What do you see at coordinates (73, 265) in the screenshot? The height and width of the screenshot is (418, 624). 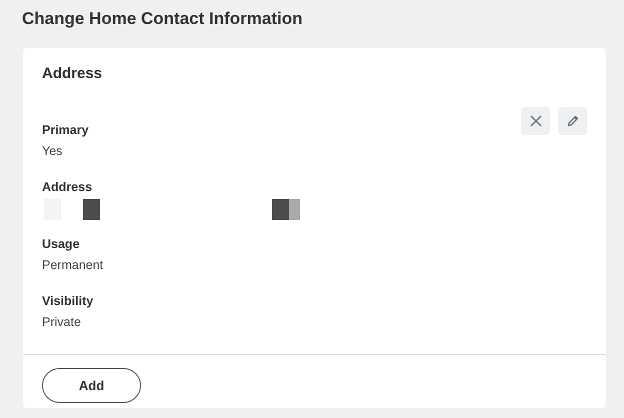 I see `field-value: Permanent` at bounding box center [73, 265].